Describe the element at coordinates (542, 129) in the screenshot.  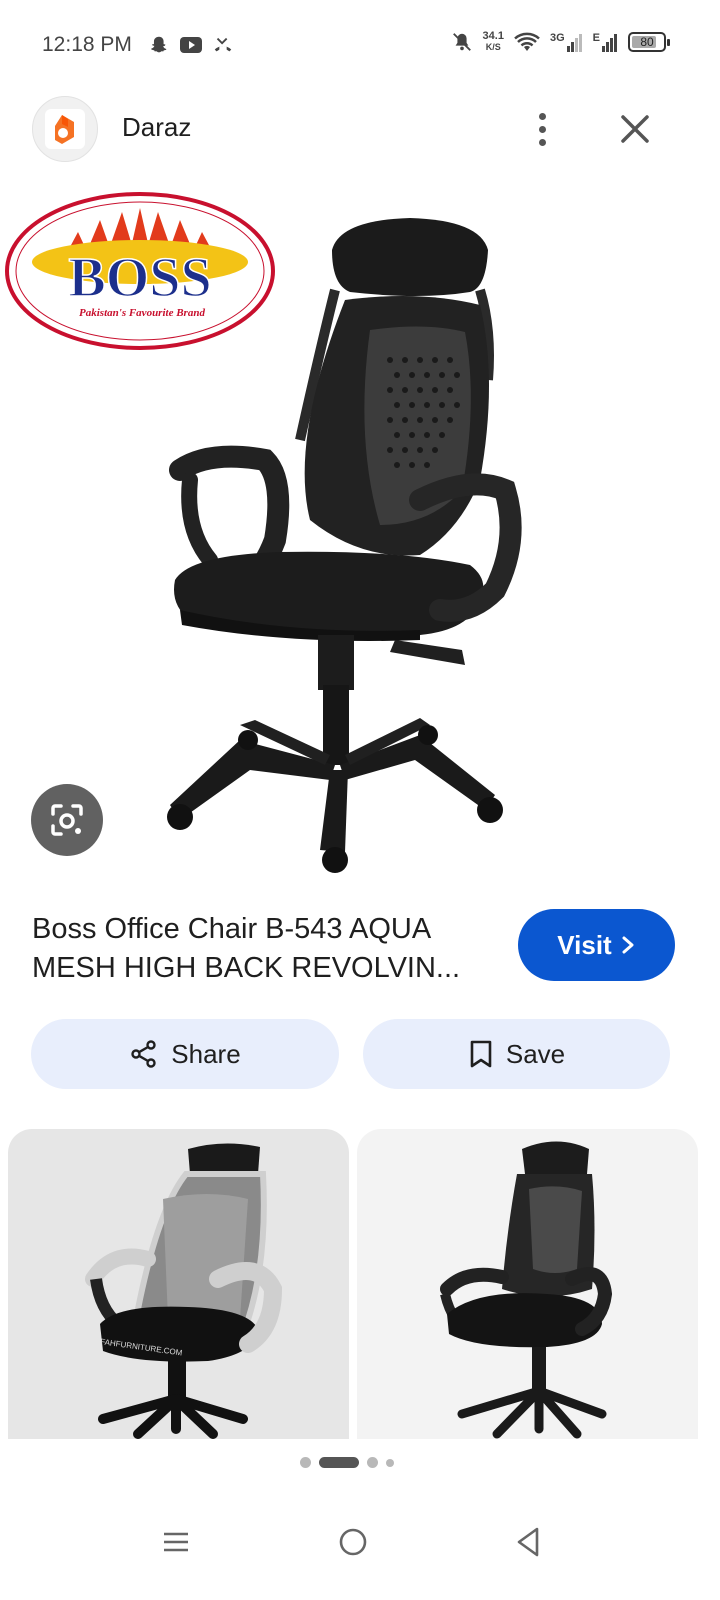
I see `more-vert-icon` at that location.